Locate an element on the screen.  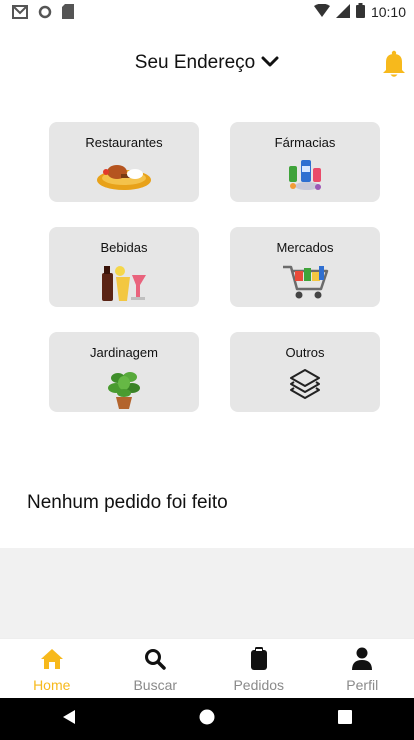
shopping-cart-icon is located at coordinates (305, 282).